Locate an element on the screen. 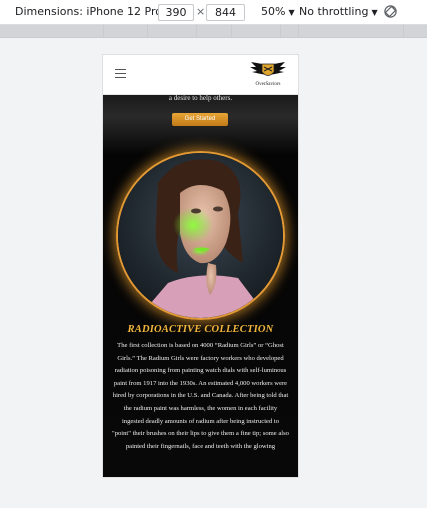  throttling-dropdown: No throttling ▼ is located at coordinates (338, 11).